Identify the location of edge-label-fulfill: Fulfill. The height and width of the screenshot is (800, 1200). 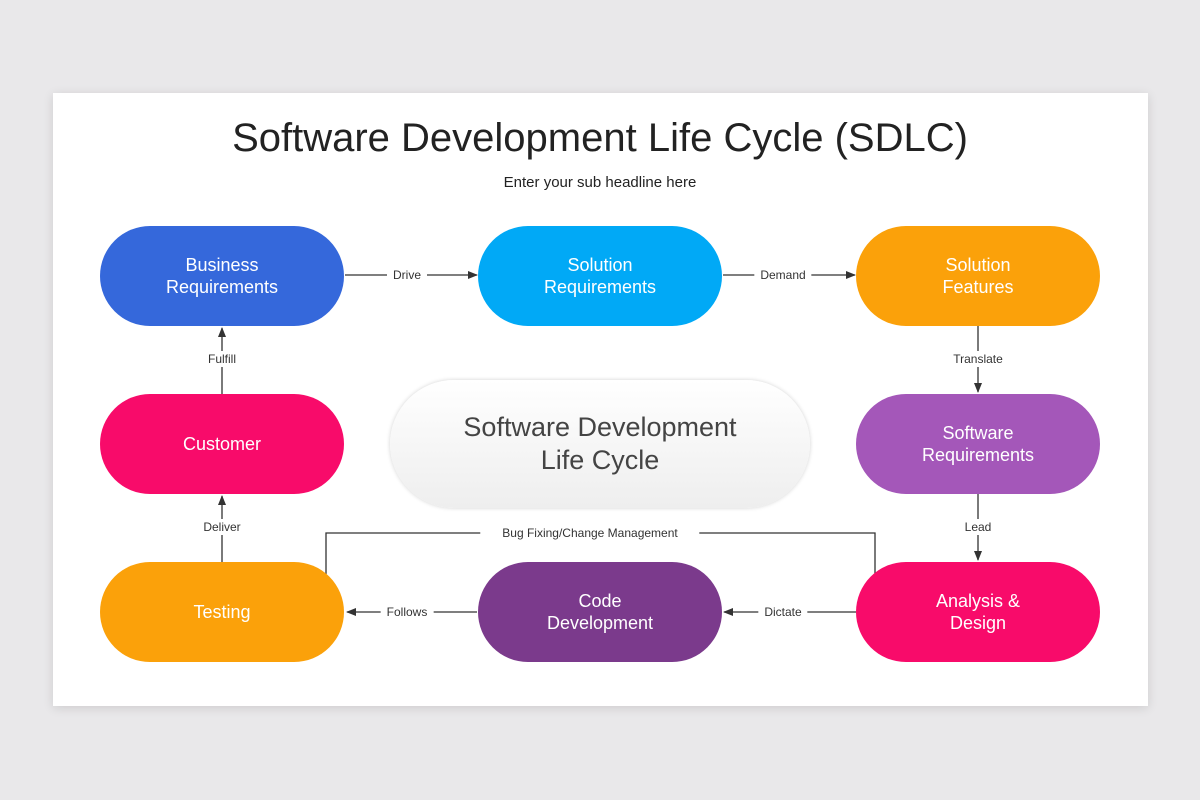
(222, 359).